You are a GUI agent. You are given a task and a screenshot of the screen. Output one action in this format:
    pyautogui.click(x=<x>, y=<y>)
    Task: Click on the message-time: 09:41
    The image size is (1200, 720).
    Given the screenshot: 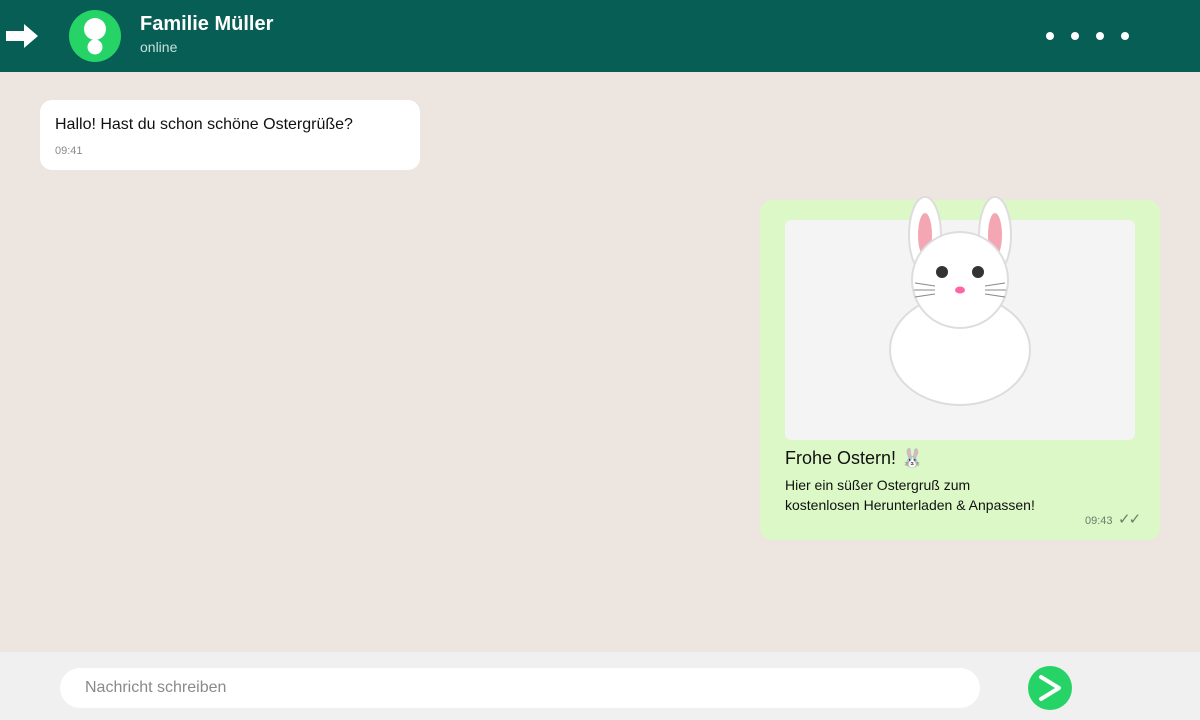 What is the action you would take?
    pyautogui.click(x=69, y=151)
    